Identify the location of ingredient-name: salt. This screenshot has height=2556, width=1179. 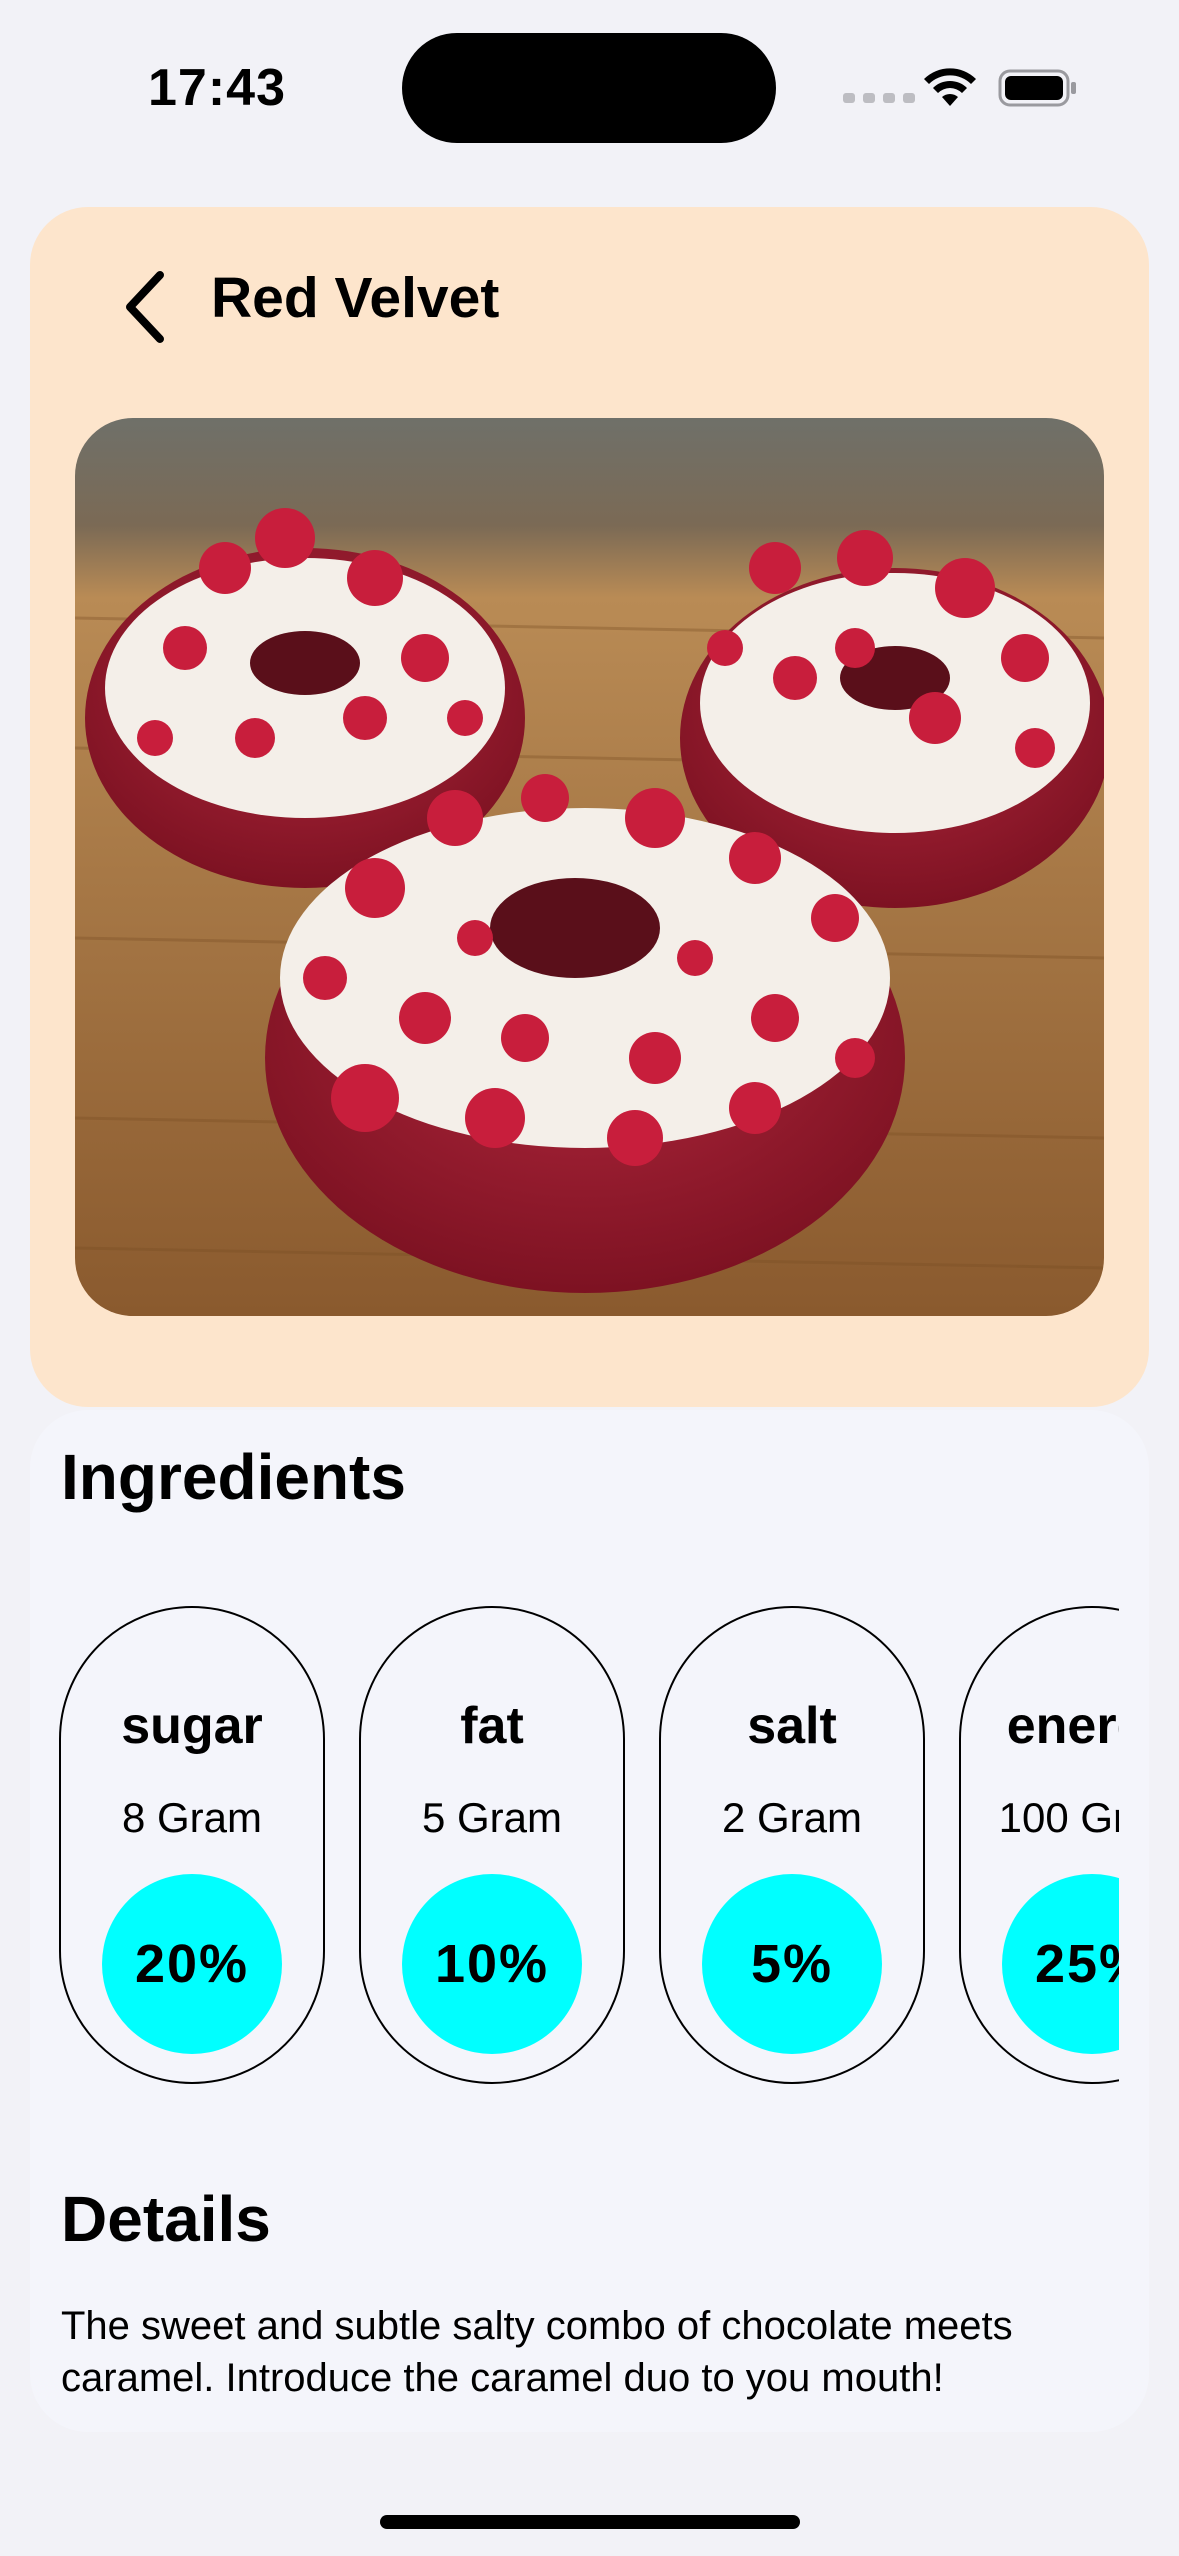
(792, 1726).